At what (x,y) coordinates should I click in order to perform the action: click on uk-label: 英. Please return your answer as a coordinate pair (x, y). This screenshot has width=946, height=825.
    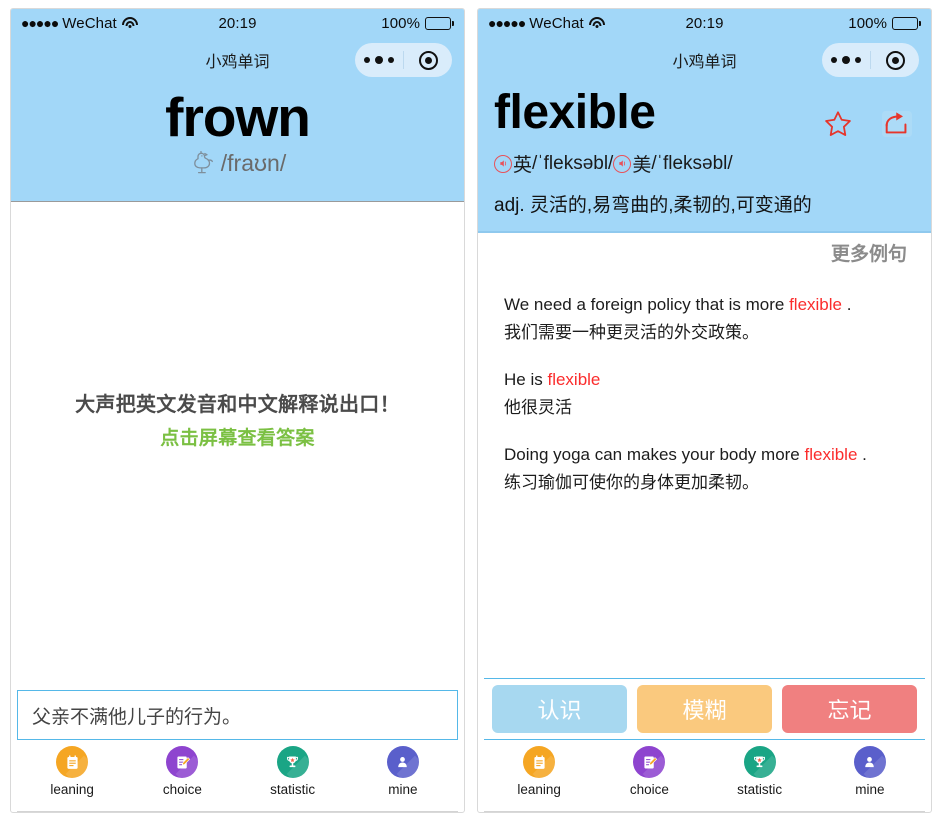
    Looking at the image, I should click on (523, 166).